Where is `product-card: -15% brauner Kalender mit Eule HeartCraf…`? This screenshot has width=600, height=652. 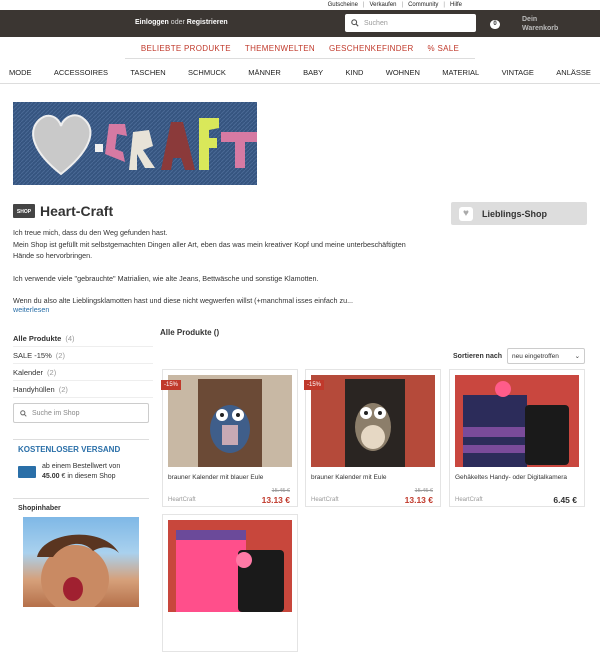
product-card: -15% brauner Kalender mit Eule HeartCraf… is located at coordinates (372, 438).